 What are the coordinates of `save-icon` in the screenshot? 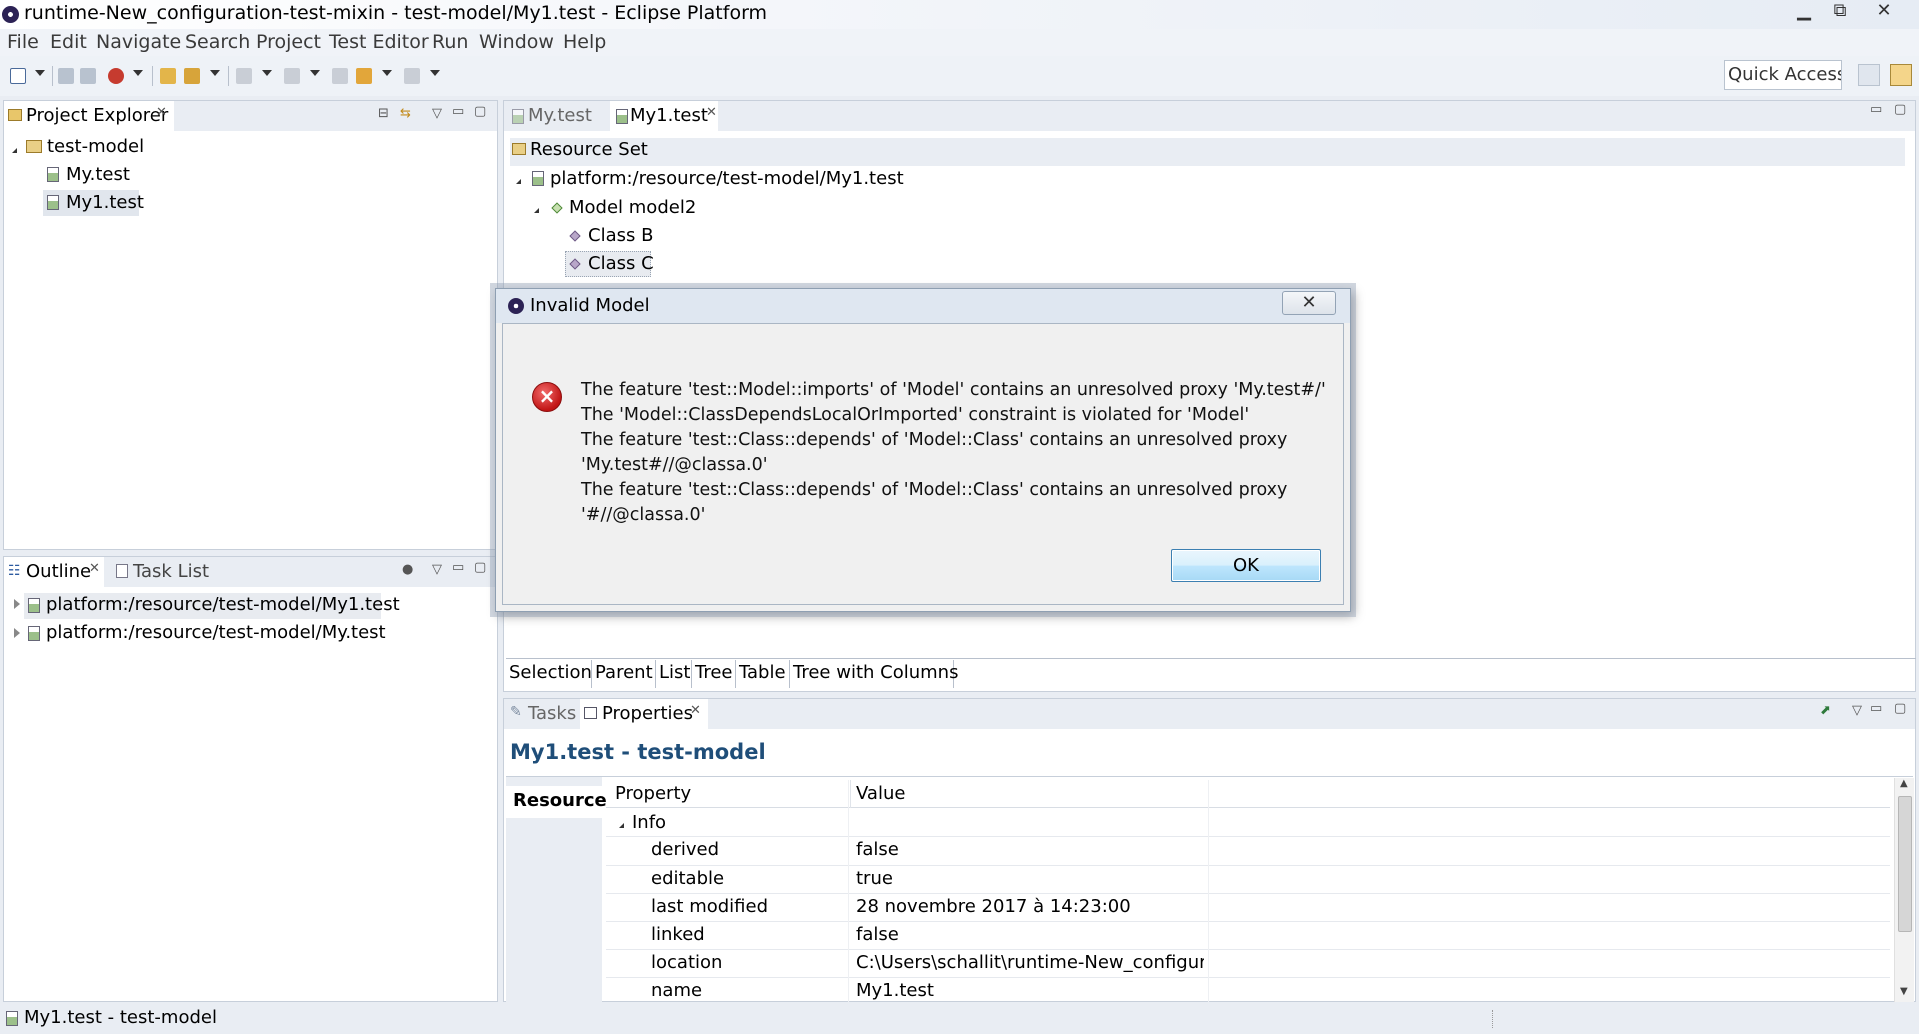 It's located at (66, 76).